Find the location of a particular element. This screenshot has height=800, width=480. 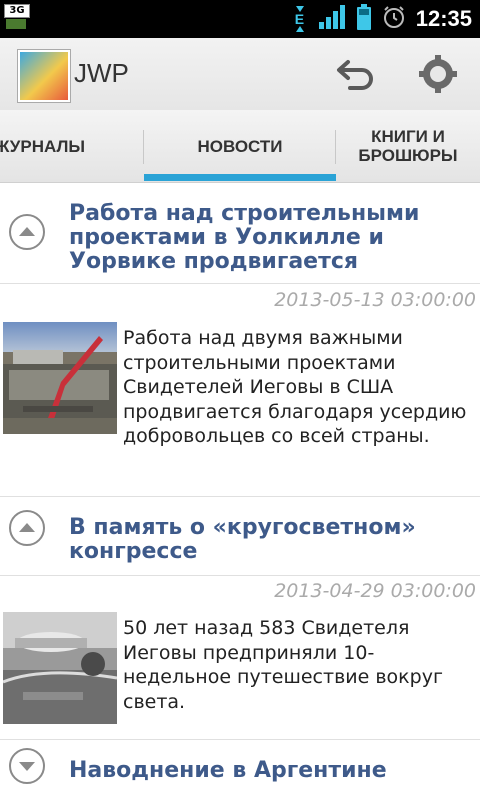

triangle-down-icon is located at coordinates (27, 766).